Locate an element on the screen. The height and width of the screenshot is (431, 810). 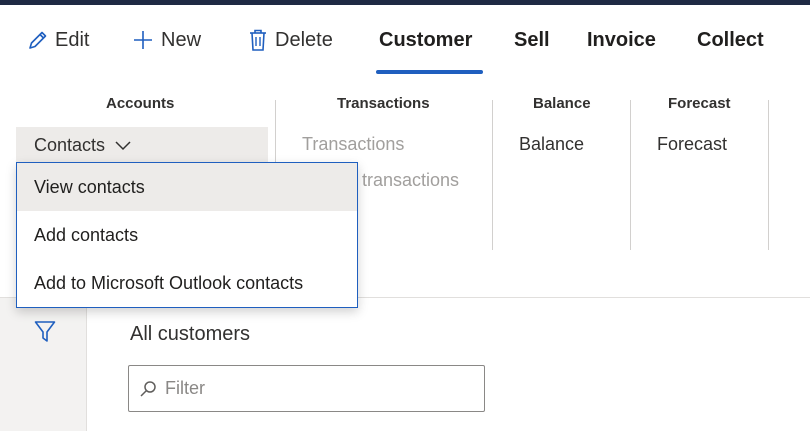
delete-button: Delete is located at coordinates (290, 40).